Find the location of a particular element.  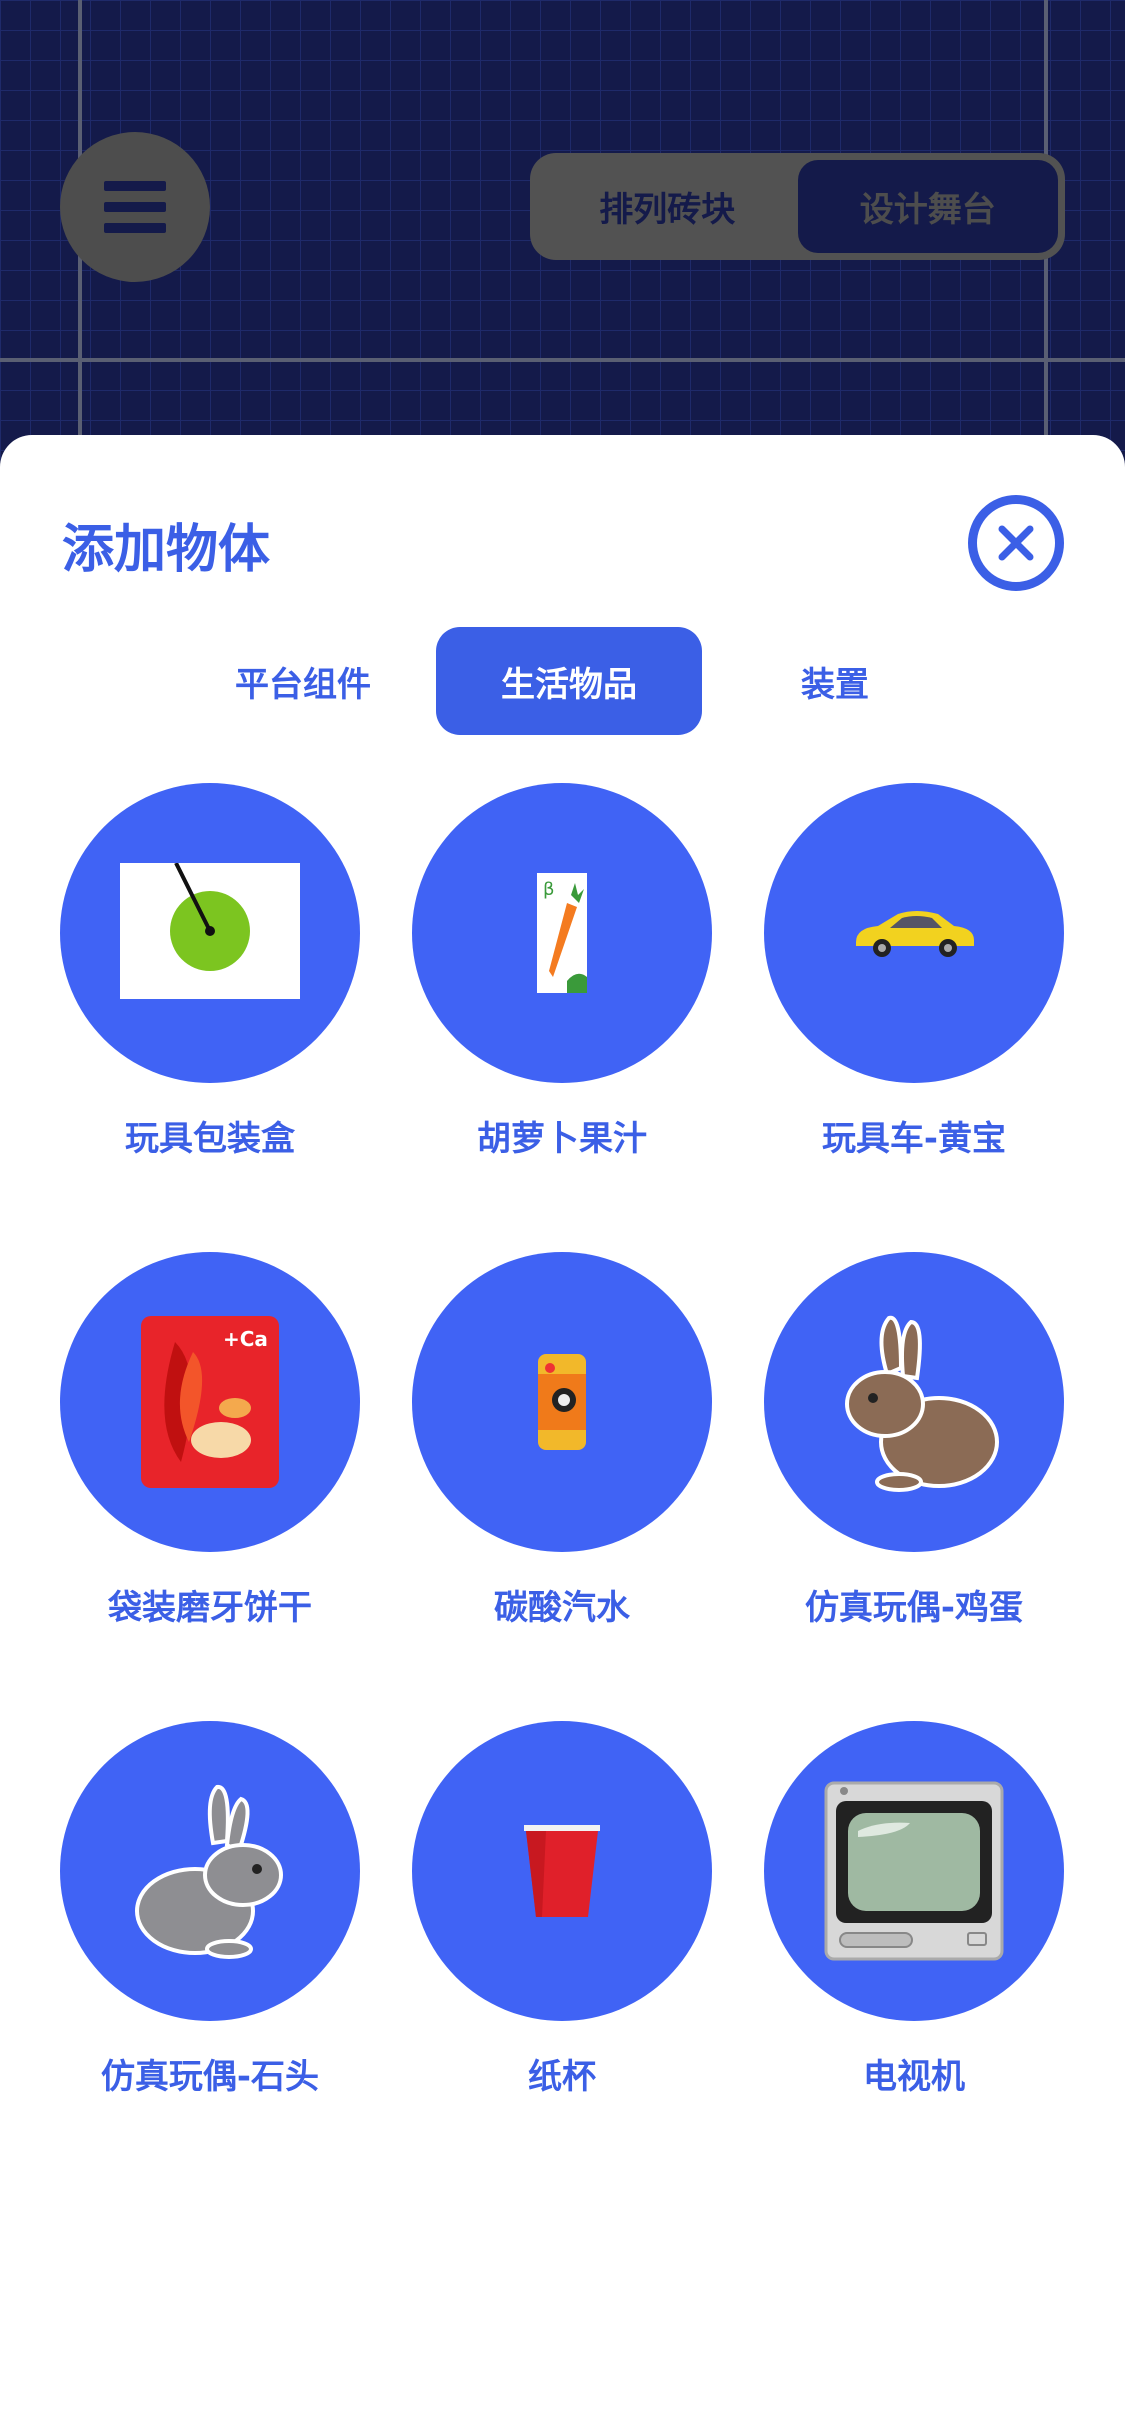

category-tabs: 平台组件 生活物品 装置 is located at coordinates (570, 681).